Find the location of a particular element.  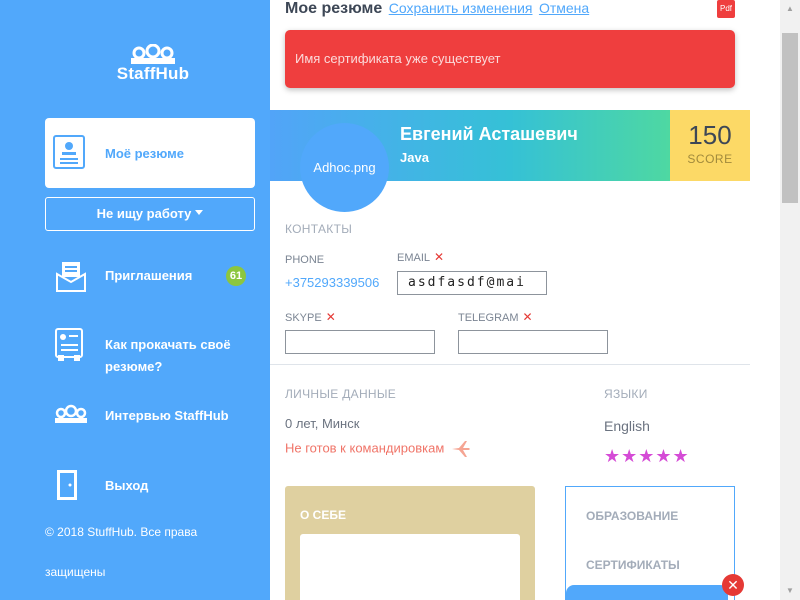

scroll-down-icon: ▼ is located at coordinates (790, 591).